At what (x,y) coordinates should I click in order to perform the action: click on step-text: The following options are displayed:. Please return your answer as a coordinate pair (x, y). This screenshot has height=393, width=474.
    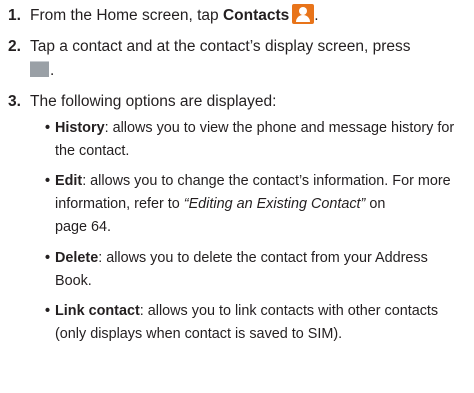
    Looking at the image, I should click on (153, 101).